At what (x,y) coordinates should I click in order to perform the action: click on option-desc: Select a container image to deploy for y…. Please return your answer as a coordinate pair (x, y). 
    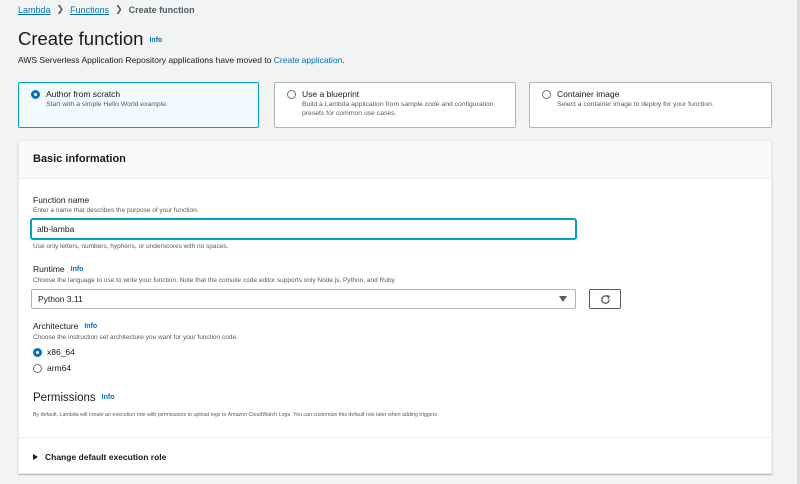
    Looking at the image, I should click on (635, 104).